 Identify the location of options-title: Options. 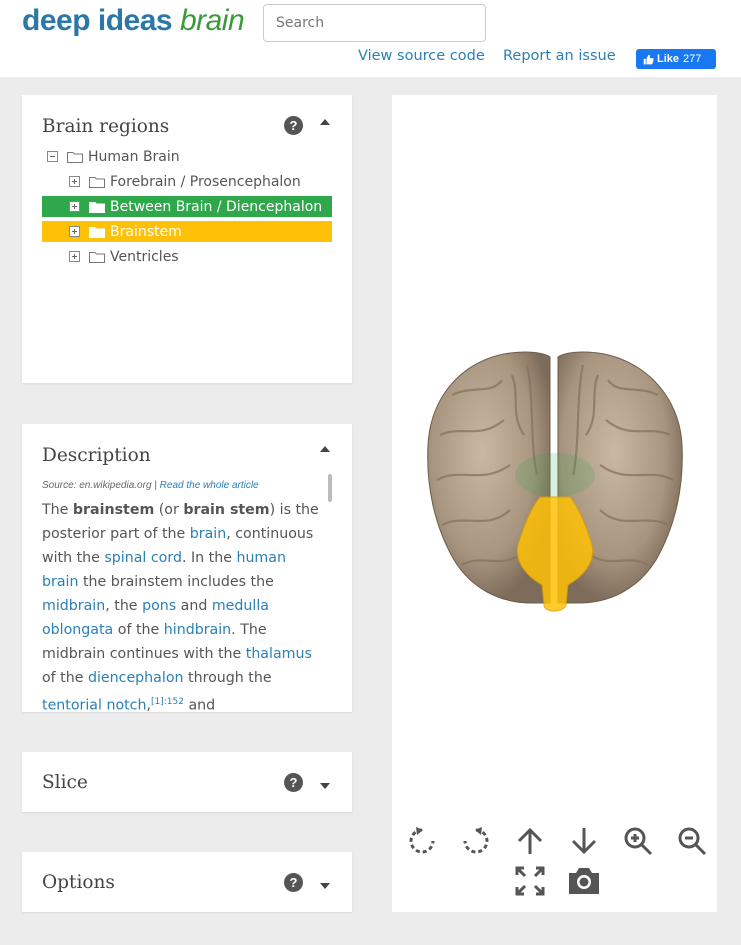
(78, 882).